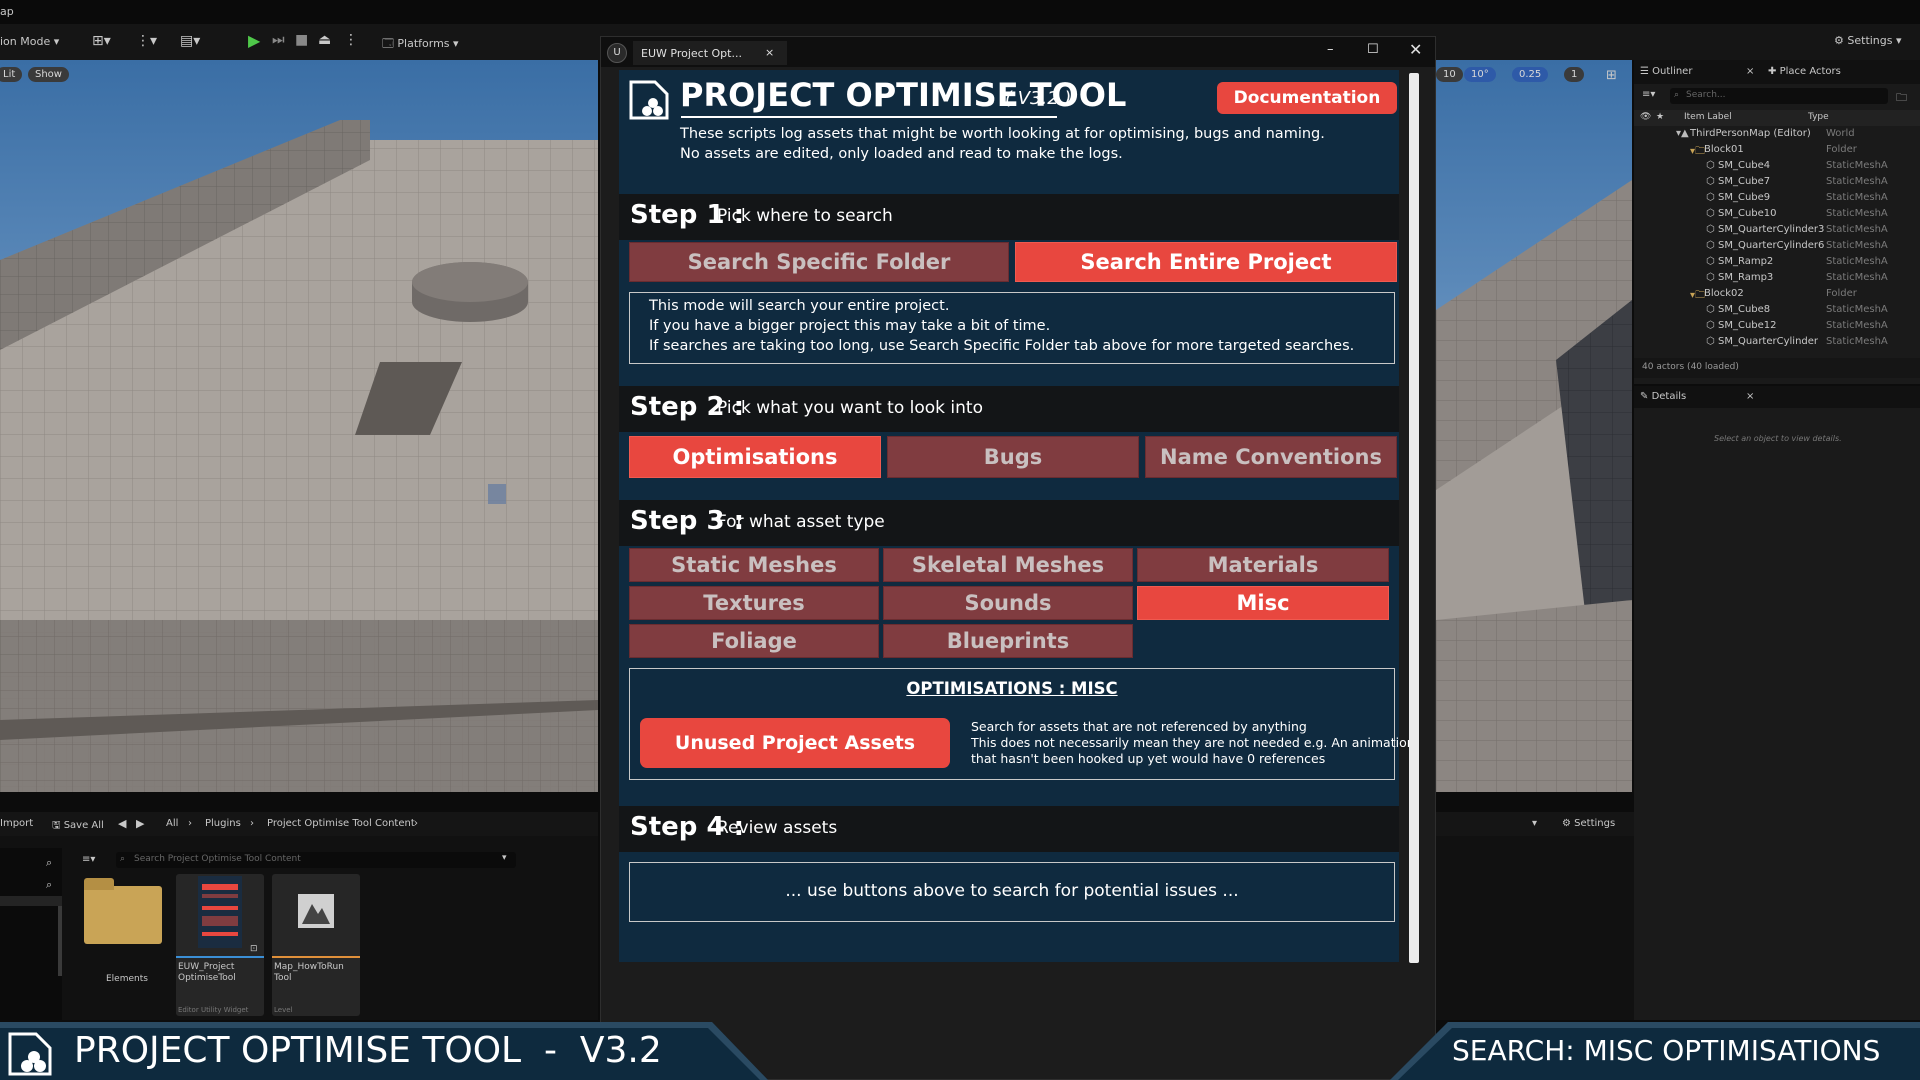 The image size is (1920, 1080). I want to click on type-misc-button: Misc, so click(1263, 603).